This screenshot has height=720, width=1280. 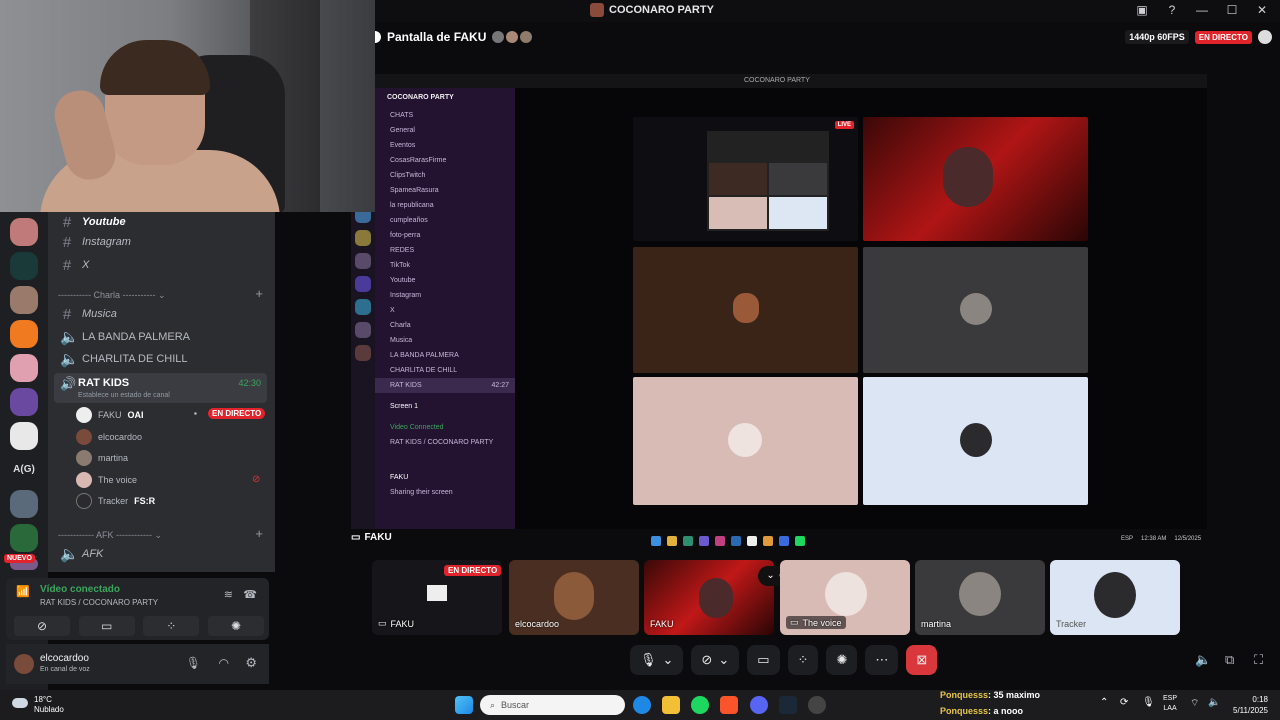 I want to click on spotify-icon, so click(x=700, y=705).